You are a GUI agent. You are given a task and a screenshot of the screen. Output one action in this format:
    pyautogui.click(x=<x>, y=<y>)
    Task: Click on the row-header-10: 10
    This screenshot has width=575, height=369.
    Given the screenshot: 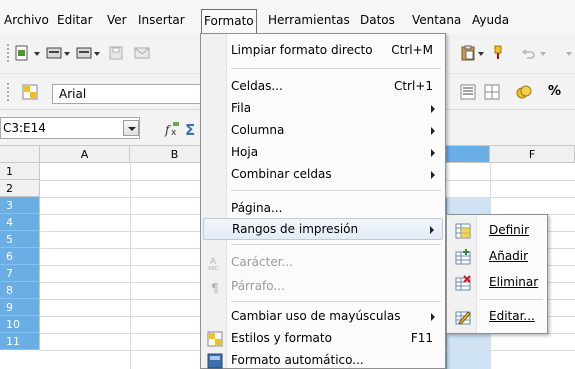 What is the action you would take?
    pyautogui.click(x=20, y=324)
    